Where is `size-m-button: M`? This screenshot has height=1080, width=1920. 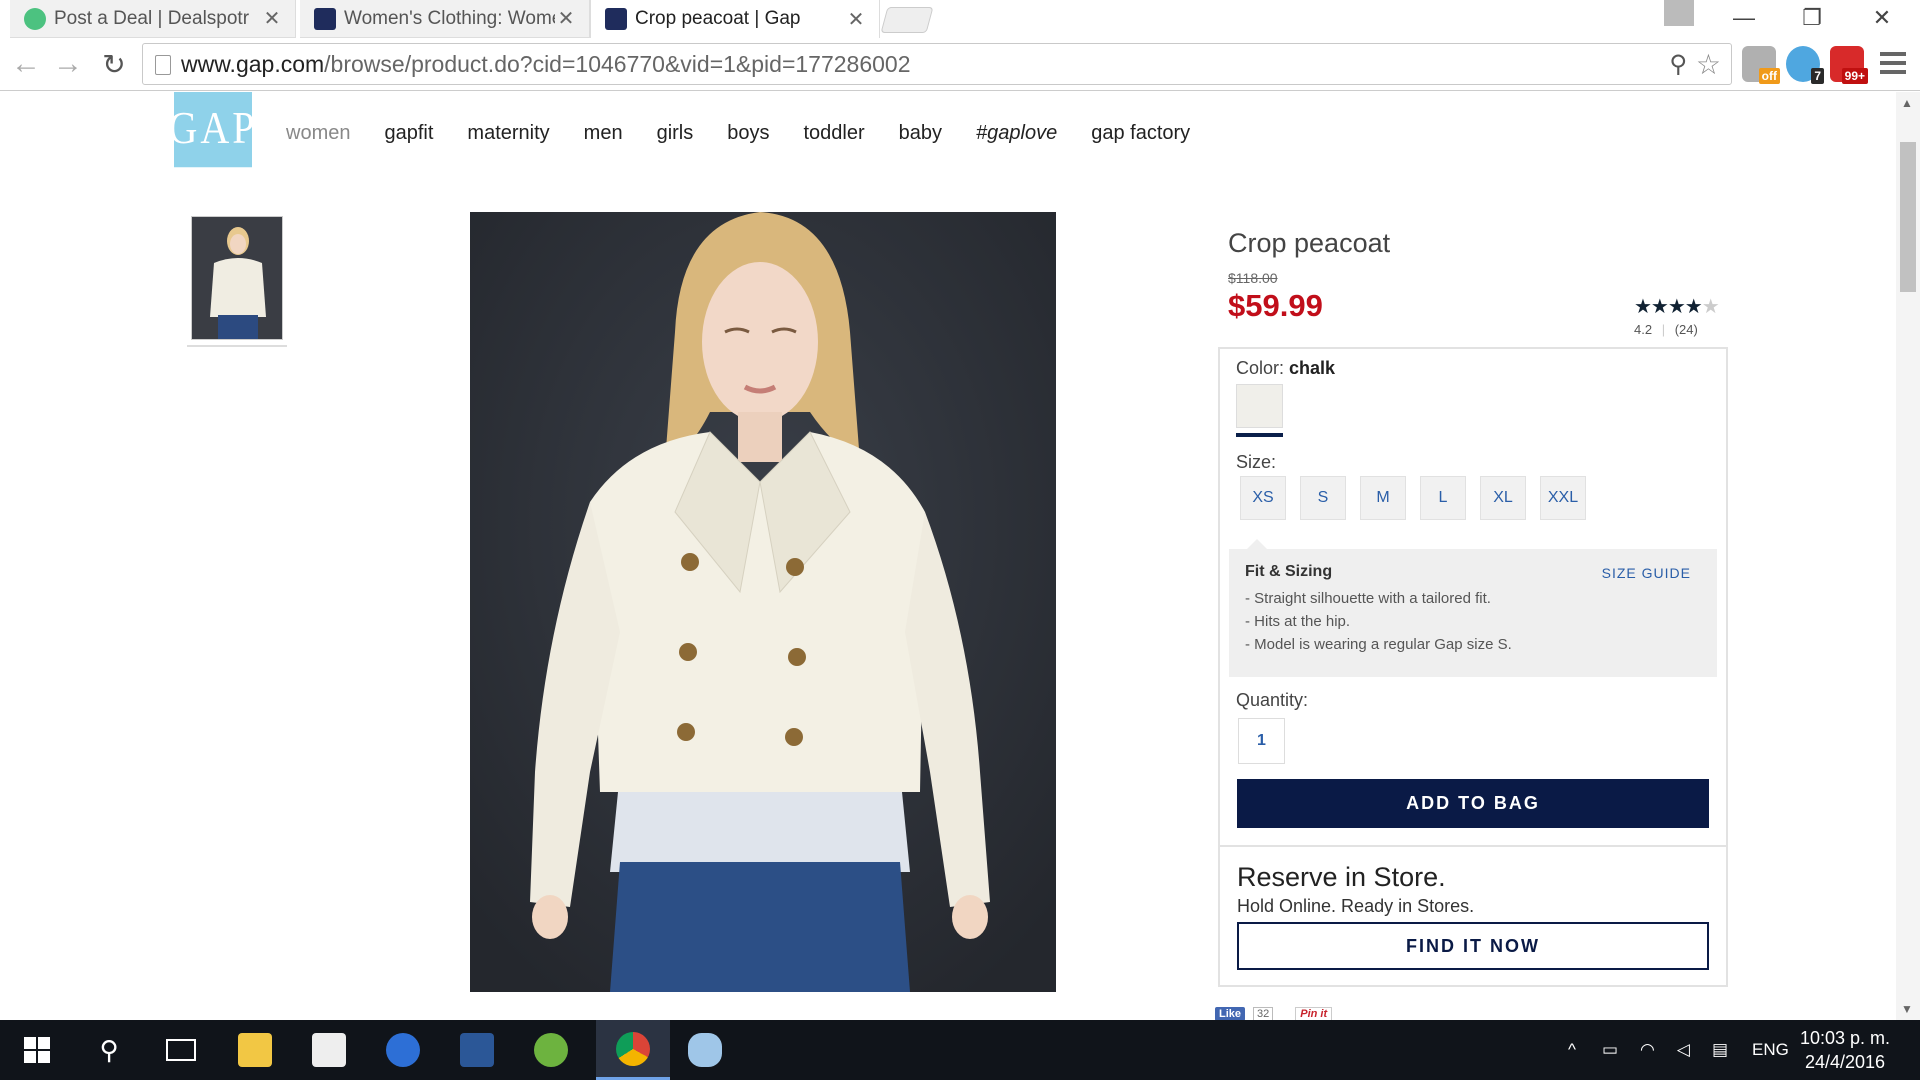 size-m-button: M is located at coordinates (1383, 498).